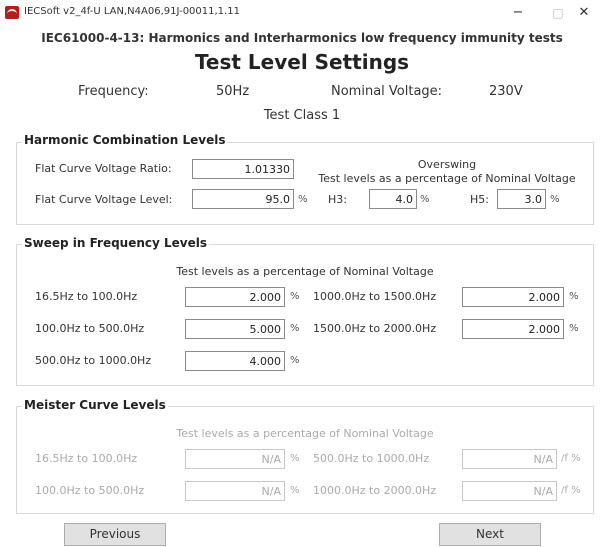  What do you see at coordinates (95, 405) in the screenshot?
I see `meister-curve-title: Meister Curve Levels` at bounding box center [95, 405].